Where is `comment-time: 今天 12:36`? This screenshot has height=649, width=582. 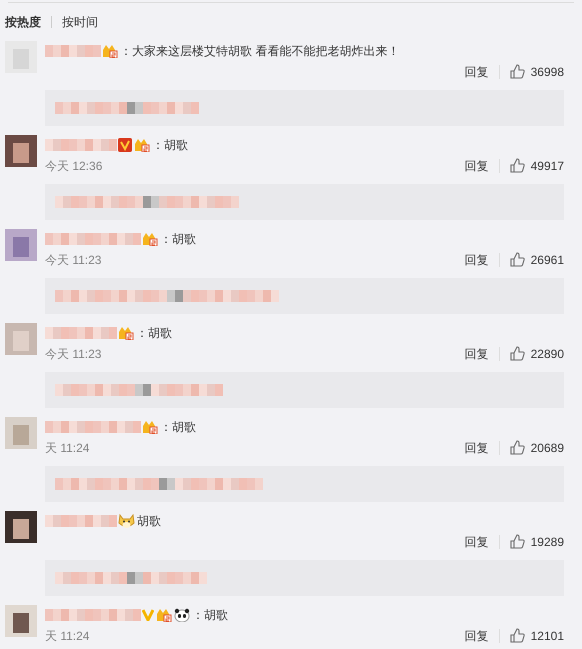
comment-time: 今天 12:36 is located at coordinates (73, 166).